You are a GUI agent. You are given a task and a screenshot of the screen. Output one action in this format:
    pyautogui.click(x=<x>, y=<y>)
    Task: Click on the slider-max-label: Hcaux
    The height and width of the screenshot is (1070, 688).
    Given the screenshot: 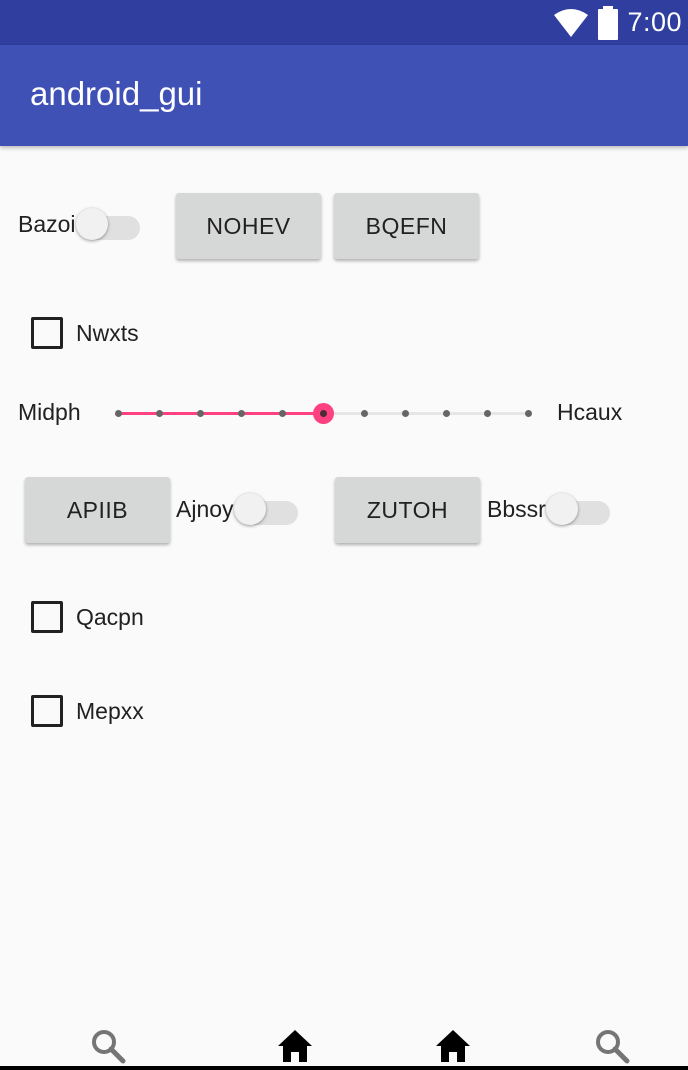 What is the action you would take?
    pyautogui.click(x=590, y=412)
    